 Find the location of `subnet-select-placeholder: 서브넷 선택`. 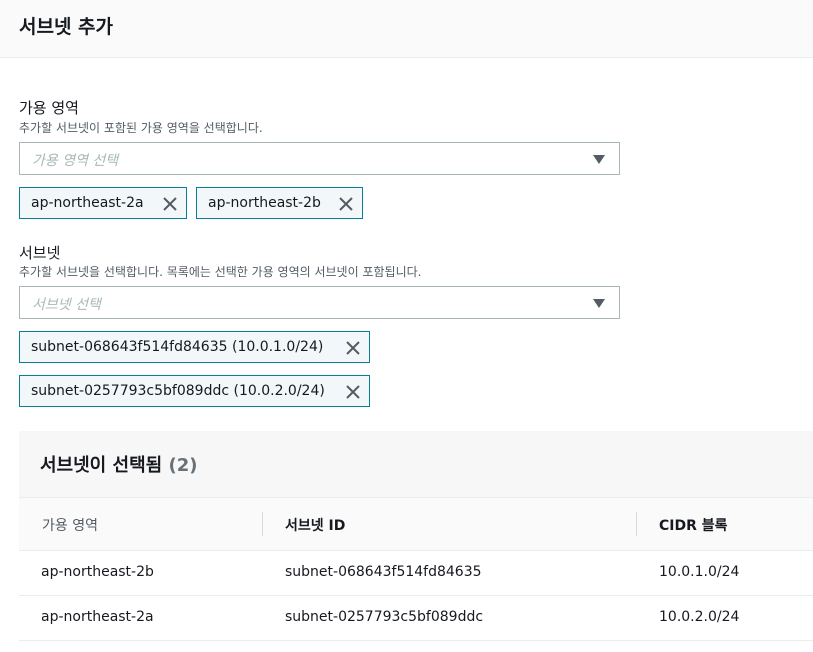

subnet-select-placeholder: 서브넷 선택 is located at coordinates (66, 305).